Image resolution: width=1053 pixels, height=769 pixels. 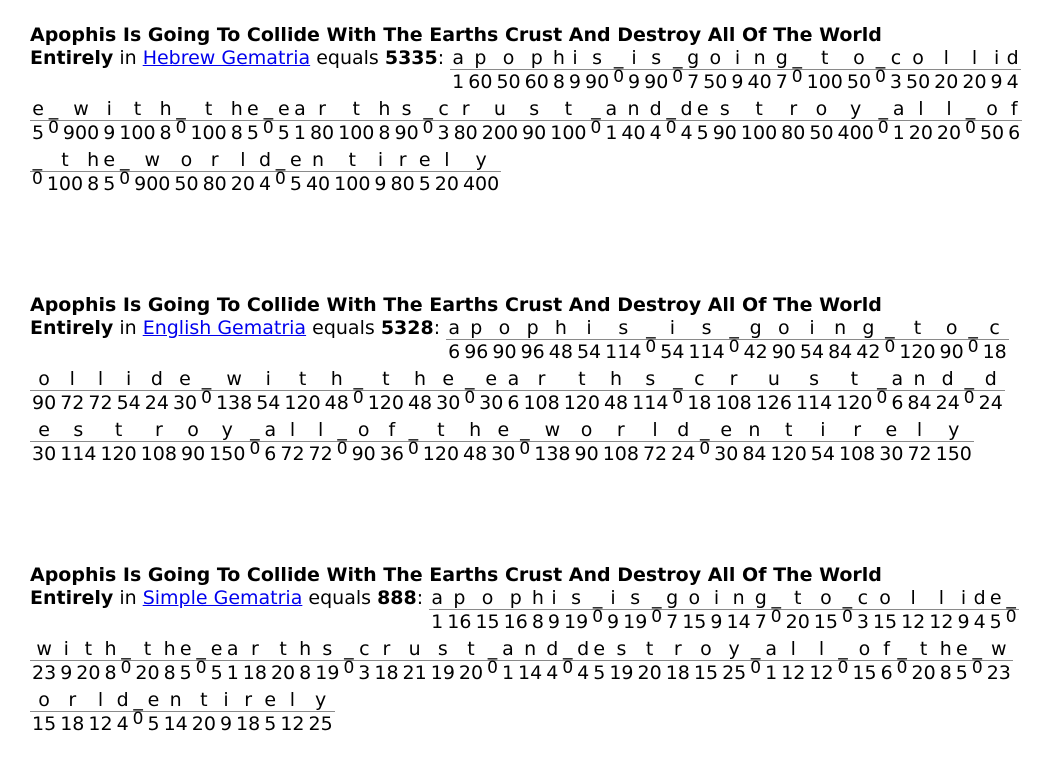 I want to click on letter-cell: s 90, so click(x=406, y=121).